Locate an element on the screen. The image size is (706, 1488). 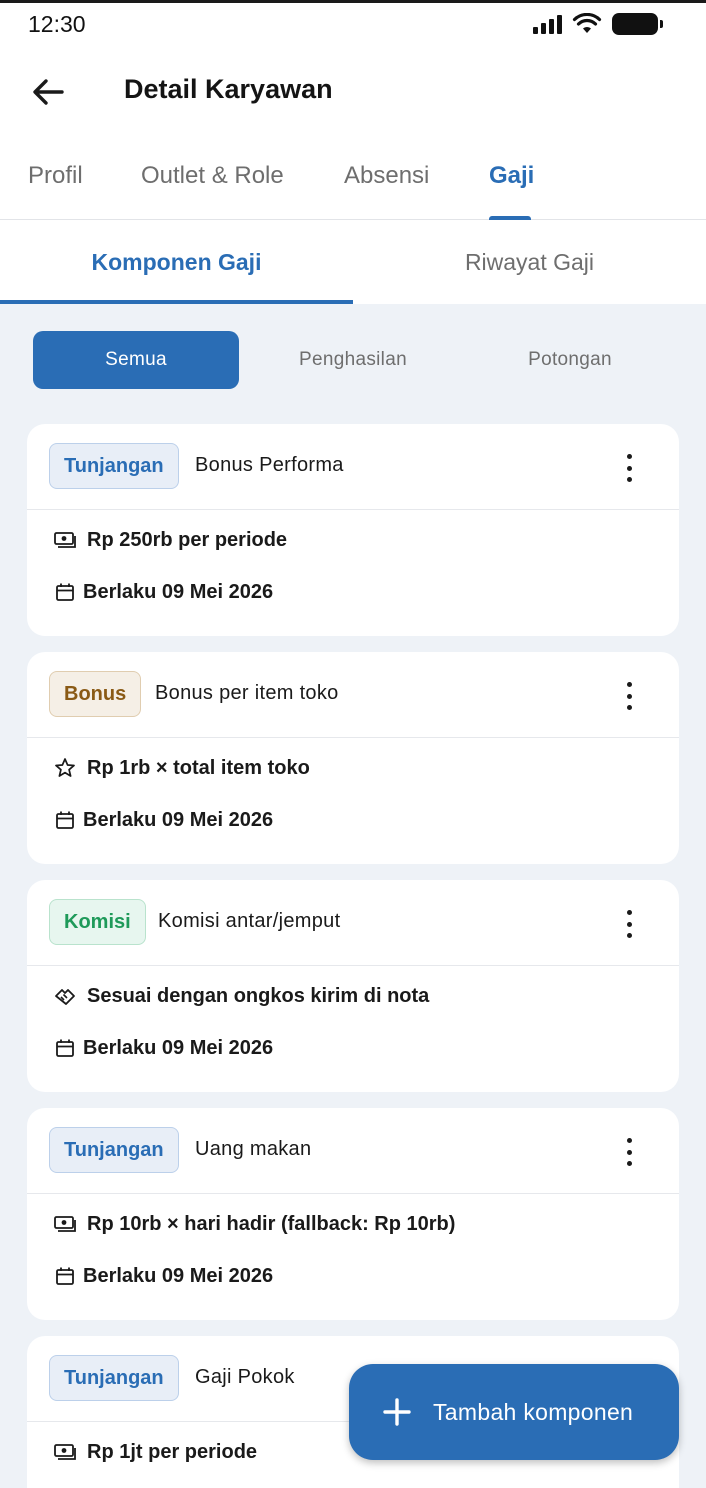
amount-row: Rp 10rb × hari hadir (fallback: Rp 10rb) is located at coordinates (254, 1224).